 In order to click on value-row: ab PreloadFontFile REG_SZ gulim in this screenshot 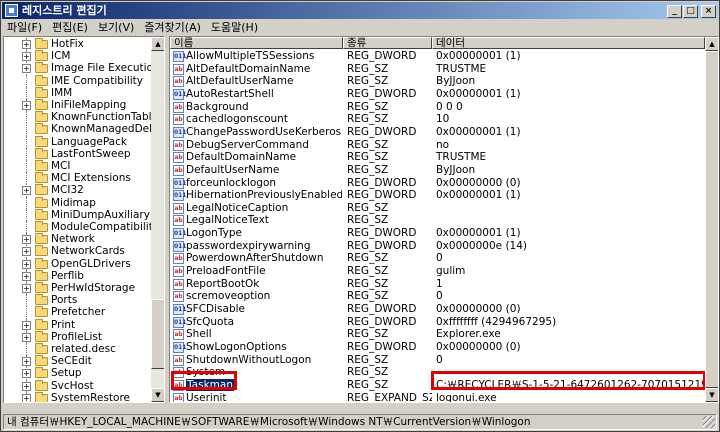, I will do `click(437, 271)`.